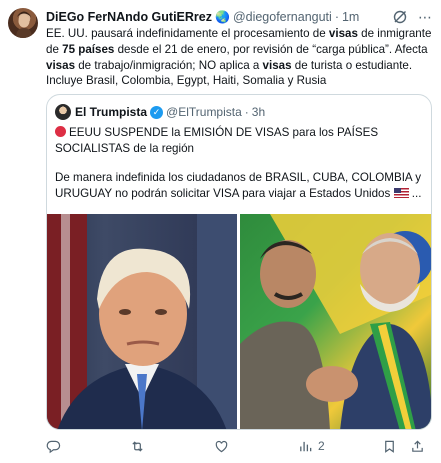 The width and height of the screenshot is (441, 463). I want to click on views-button: 2, so click(340, 446).